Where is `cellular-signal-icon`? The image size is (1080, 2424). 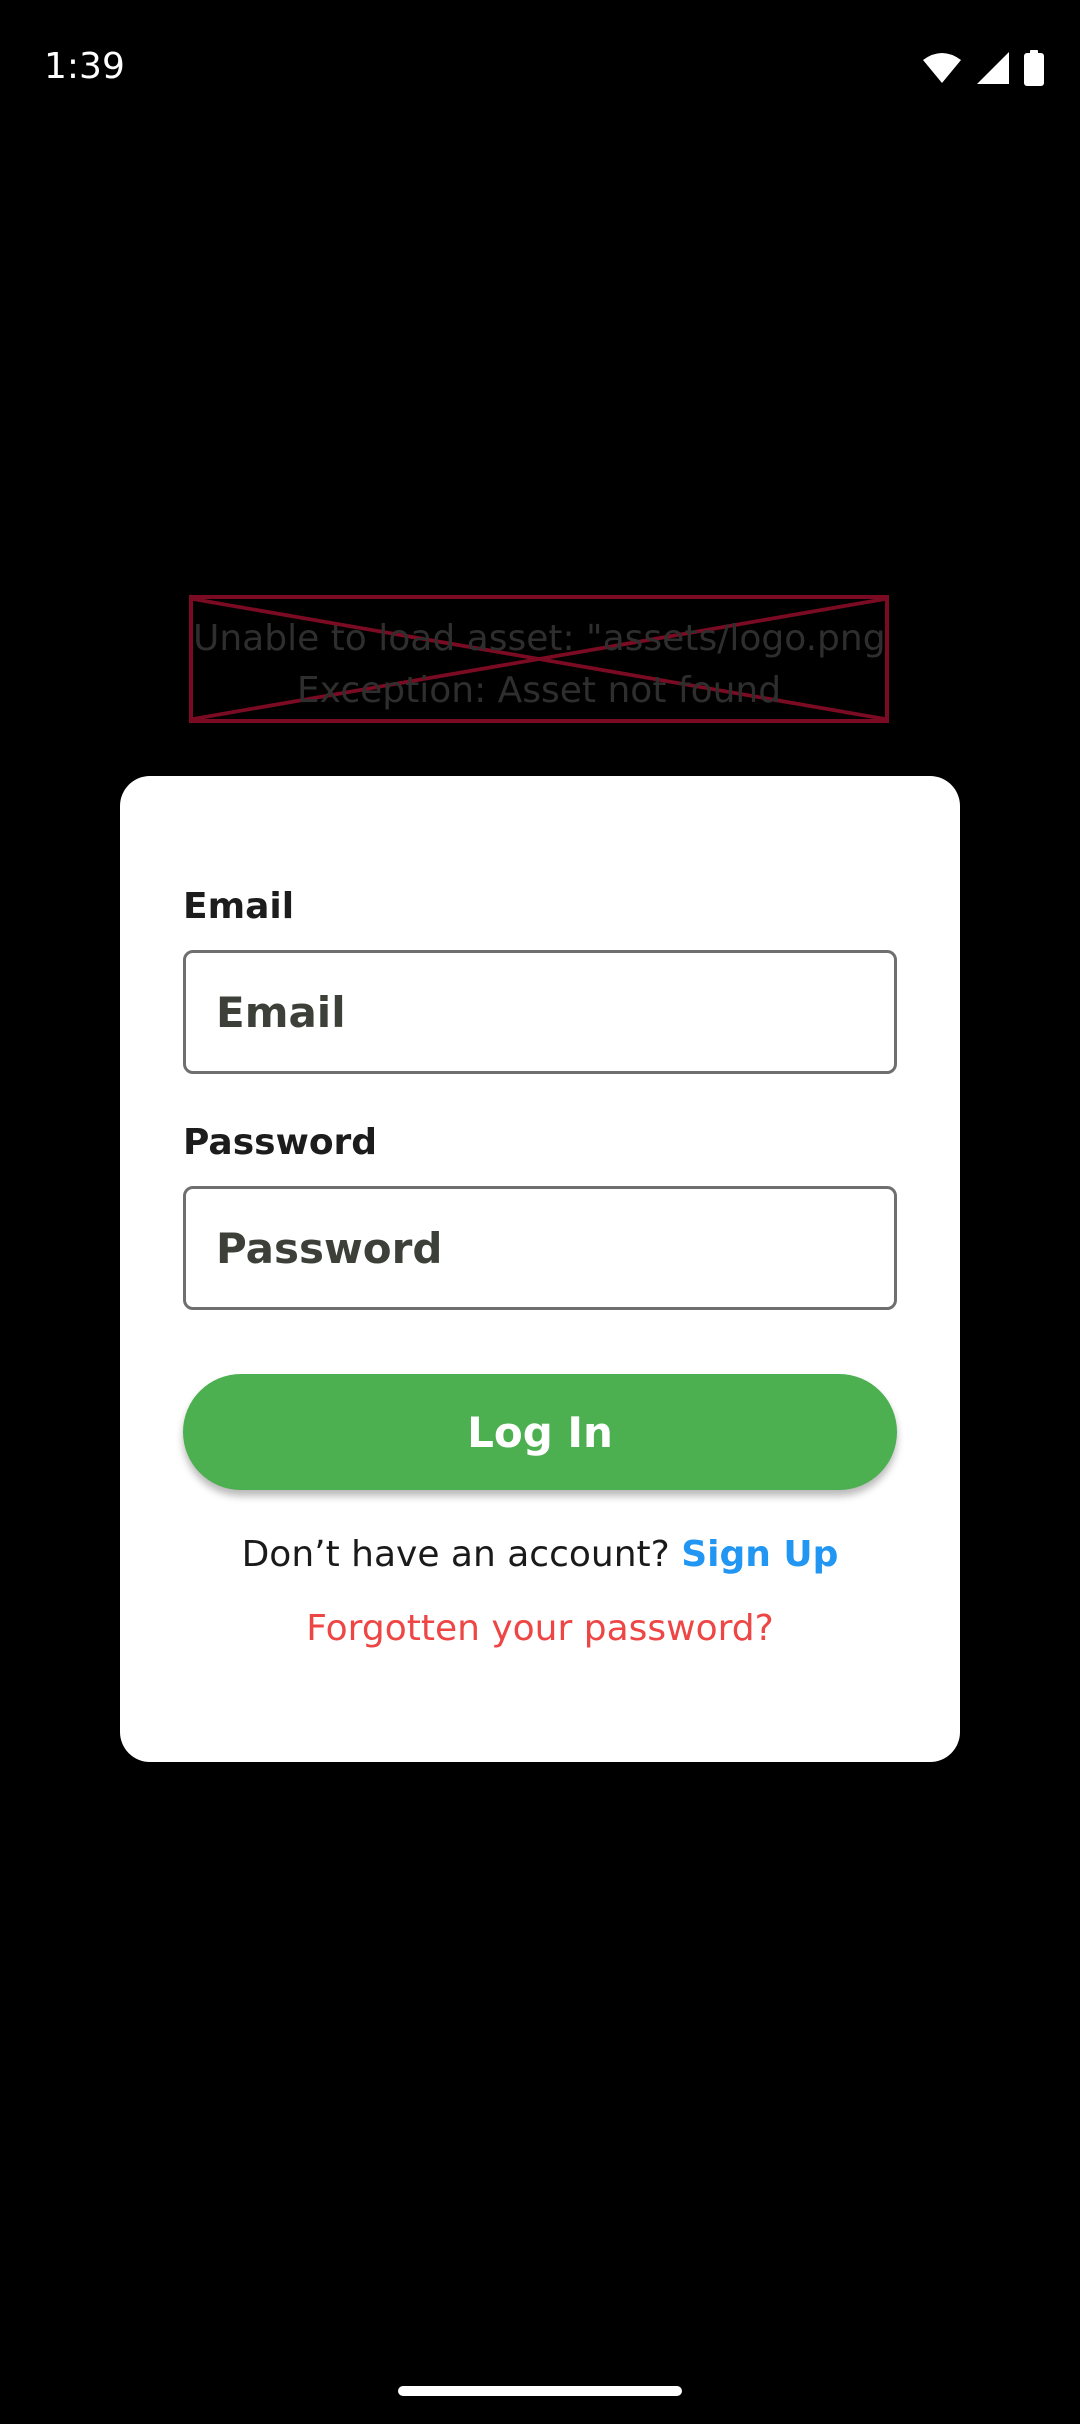 cellular-signal-icon is located at coordinates (993, 68).